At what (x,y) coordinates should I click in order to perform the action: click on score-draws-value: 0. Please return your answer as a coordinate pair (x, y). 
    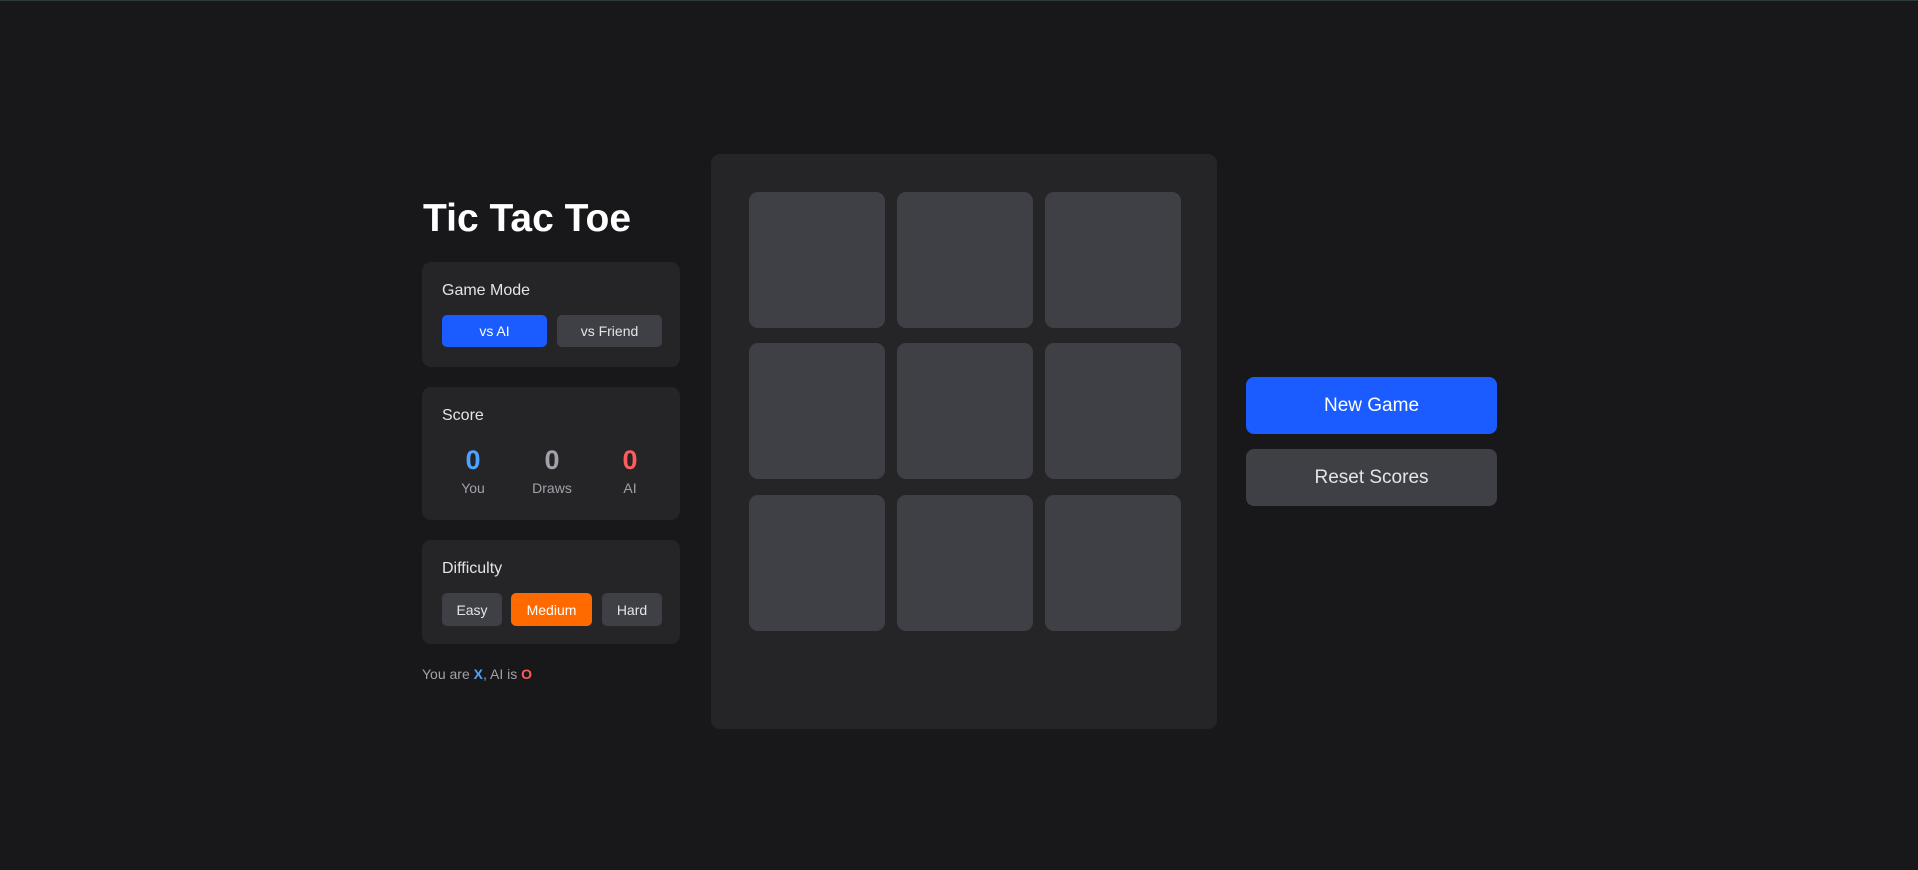
    Looking at the image, I should click on (552, 460).